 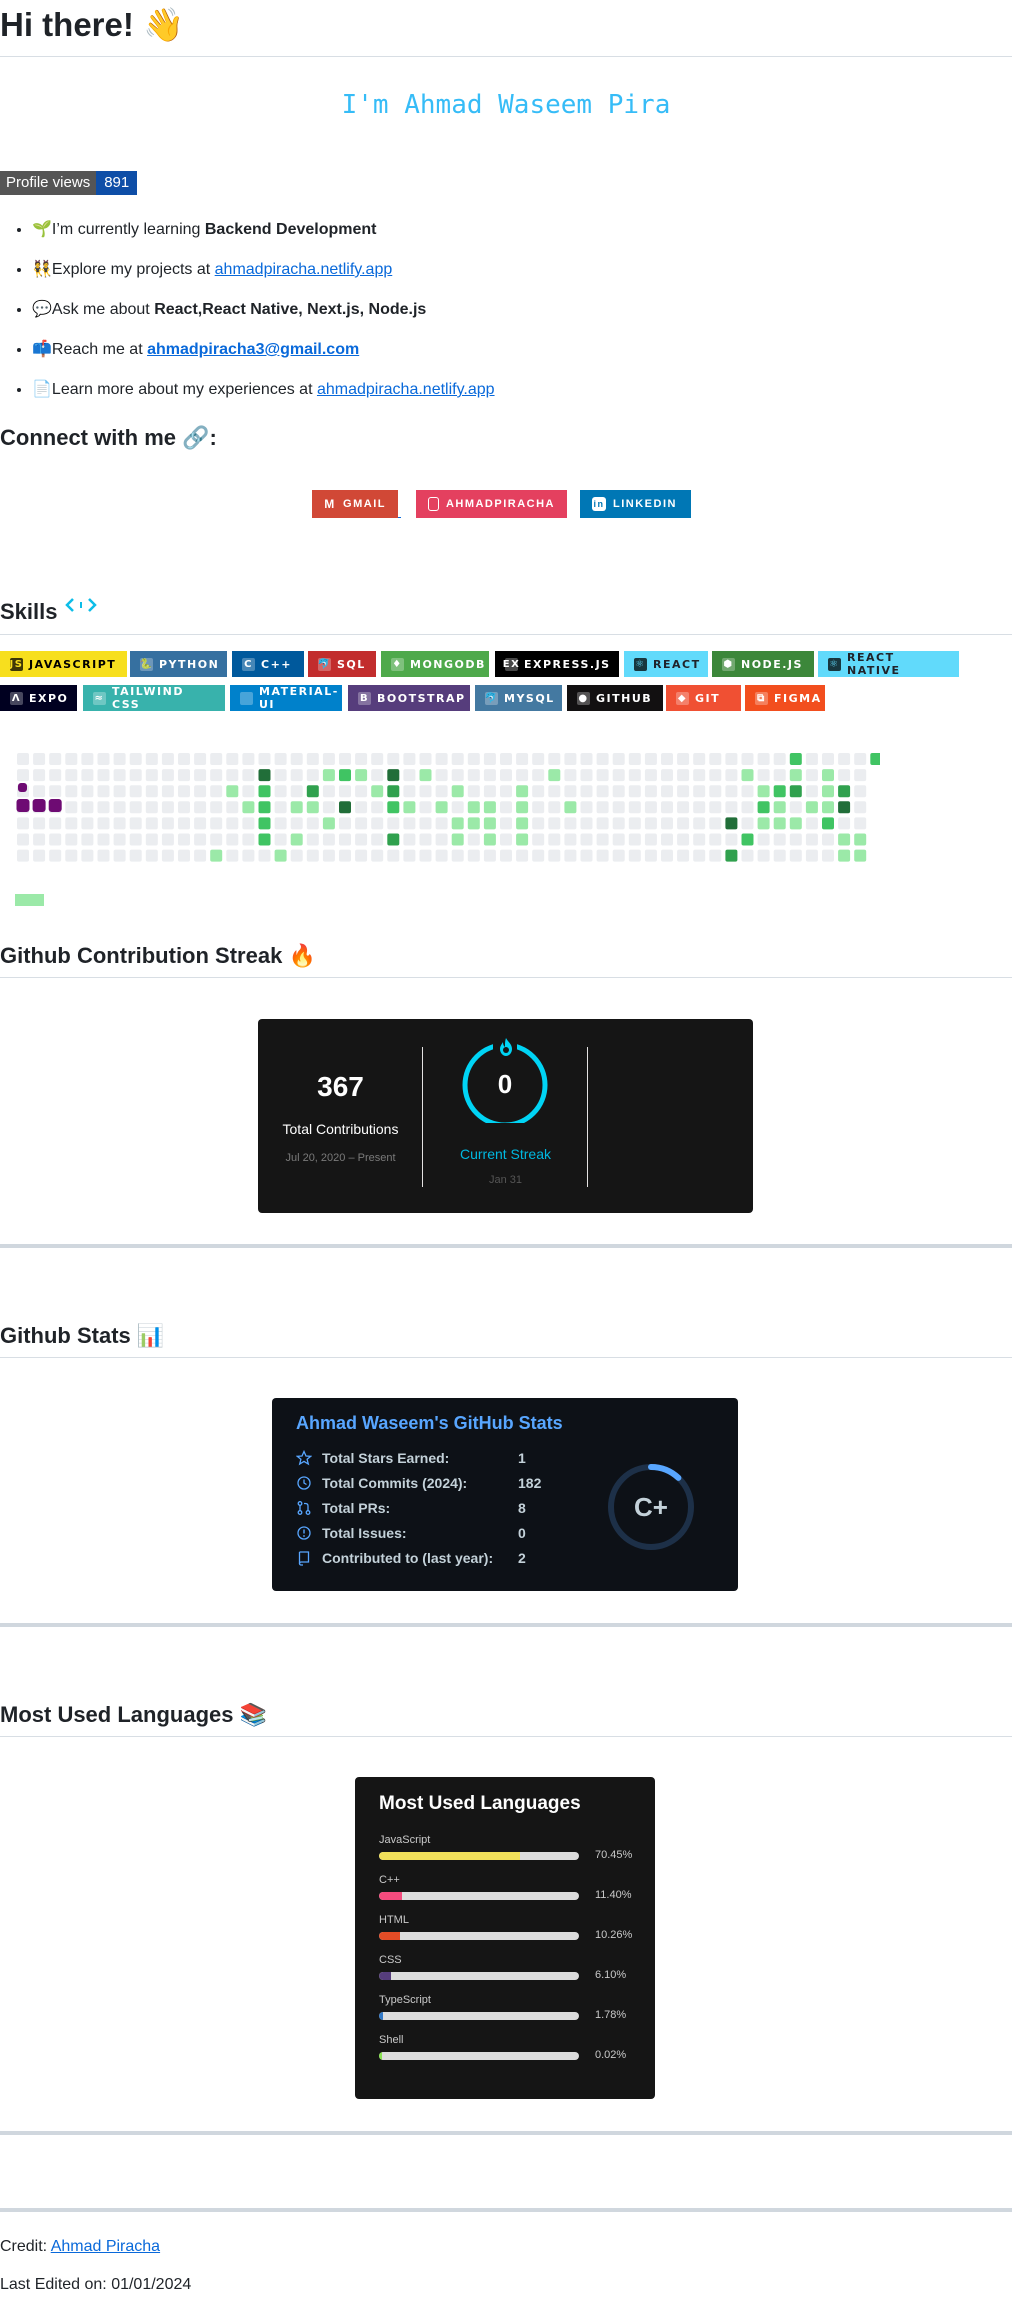 I want to click on skill-badge-python: 🐍 PYTHON, so click(x=178, y=664).